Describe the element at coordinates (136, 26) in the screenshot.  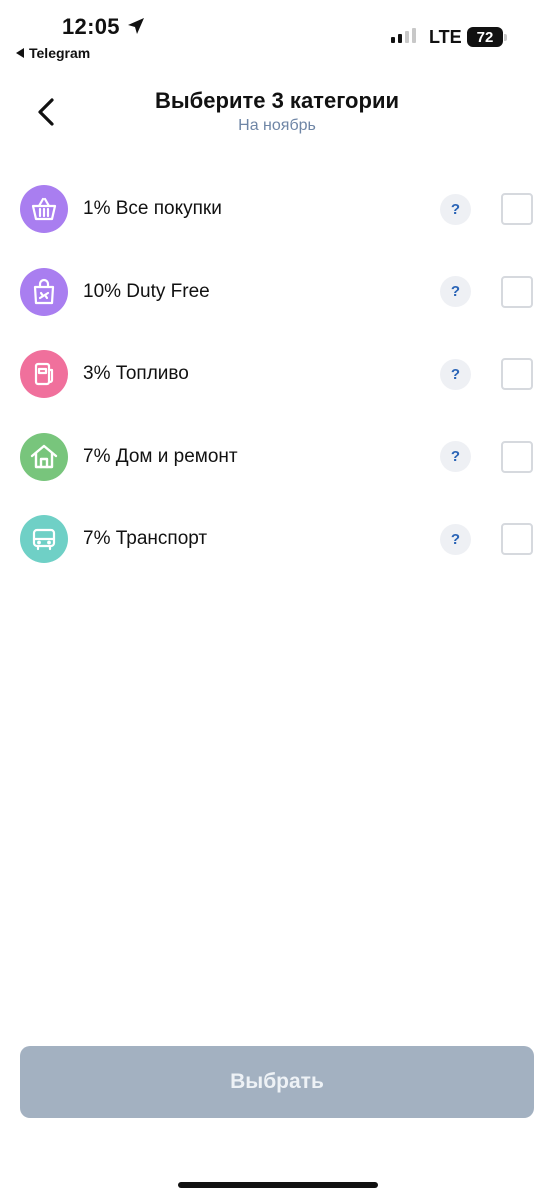
I see `location-arrow-icon` at that location.